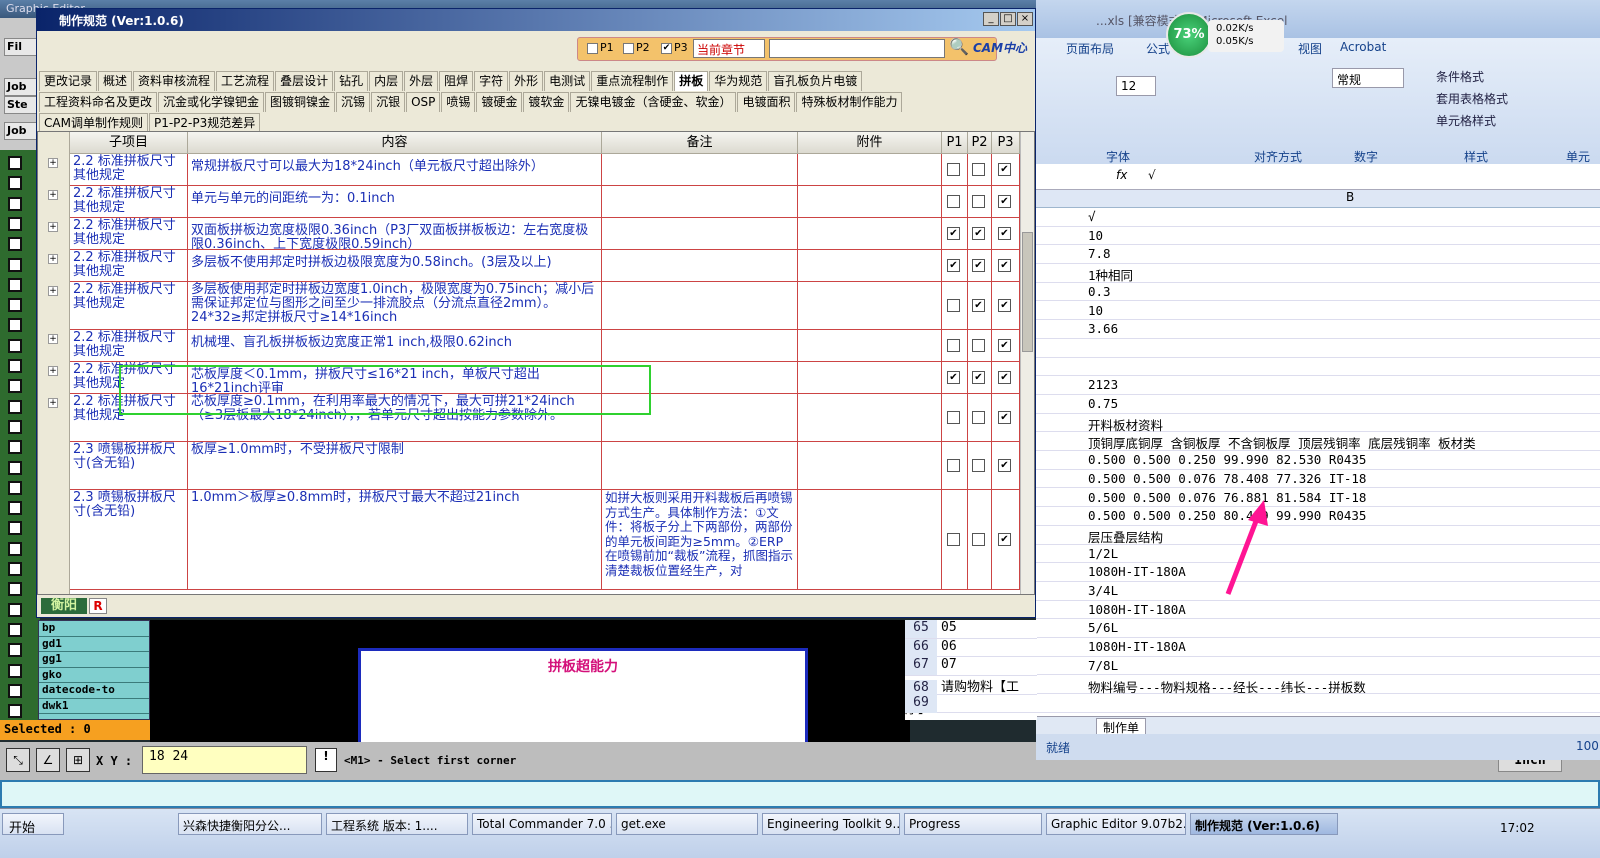 This screenshot has height=858, width=1600. What do you see at coordinates (93, 123) in the screenshot?
I see `tab-item: CAM调单制作规则` at bounding box center [93, 123].